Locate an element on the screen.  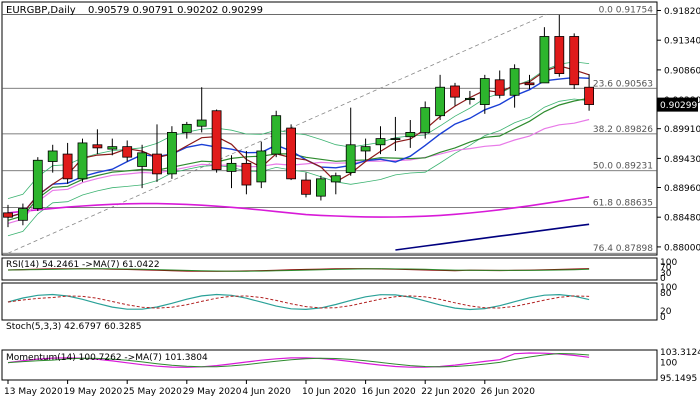
date-tick-label: 25 May 2020 is located at coordinates (152, 392).